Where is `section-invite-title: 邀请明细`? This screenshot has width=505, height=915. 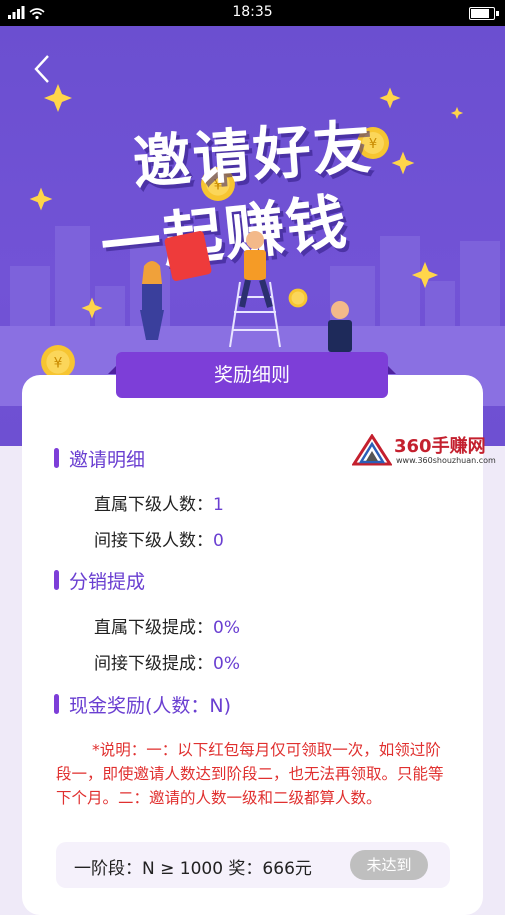
section-invite-title: 邀请明细 is located at coordinates (107, 459).